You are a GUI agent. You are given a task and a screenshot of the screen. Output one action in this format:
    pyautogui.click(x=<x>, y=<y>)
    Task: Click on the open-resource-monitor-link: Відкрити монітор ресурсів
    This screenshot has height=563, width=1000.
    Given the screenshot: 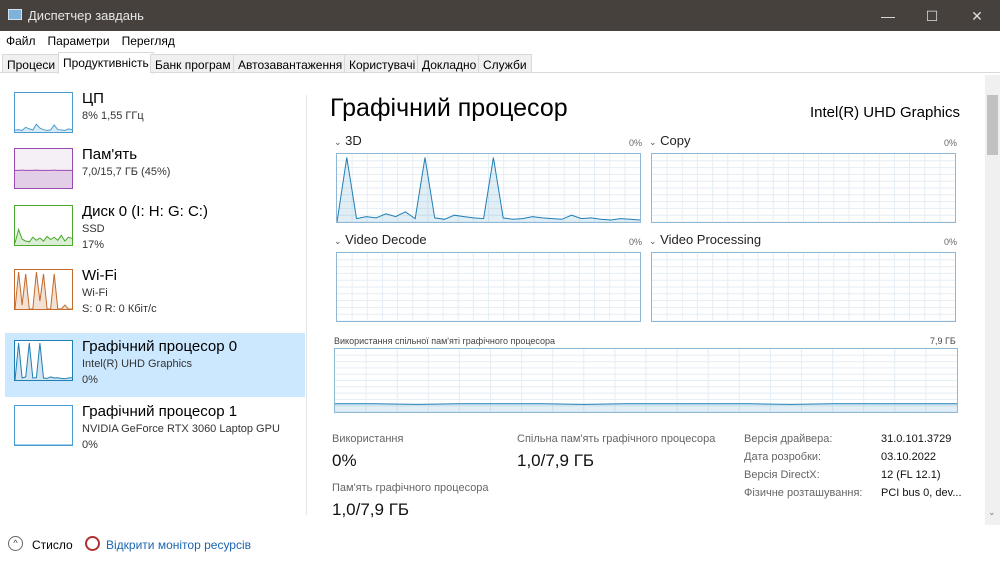 What is the action you would take?
    pyautogui.click(x=178, y=545)
    